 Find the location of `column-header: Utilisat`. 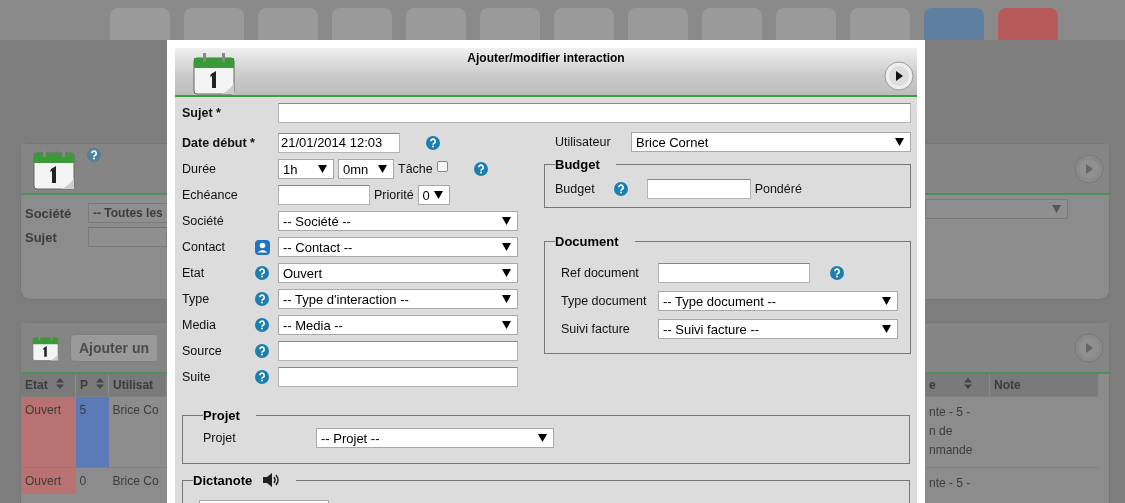

column-header: Utilisat is located at coordinates (133, 385).